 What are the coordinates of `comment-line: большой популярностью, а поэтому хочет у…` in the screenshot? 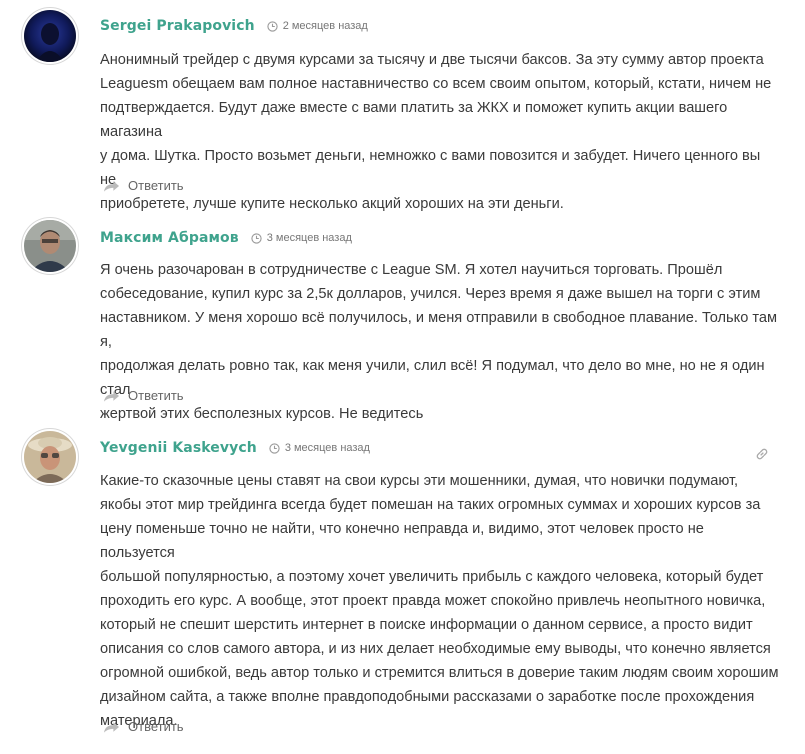 It's located at (432, 577).